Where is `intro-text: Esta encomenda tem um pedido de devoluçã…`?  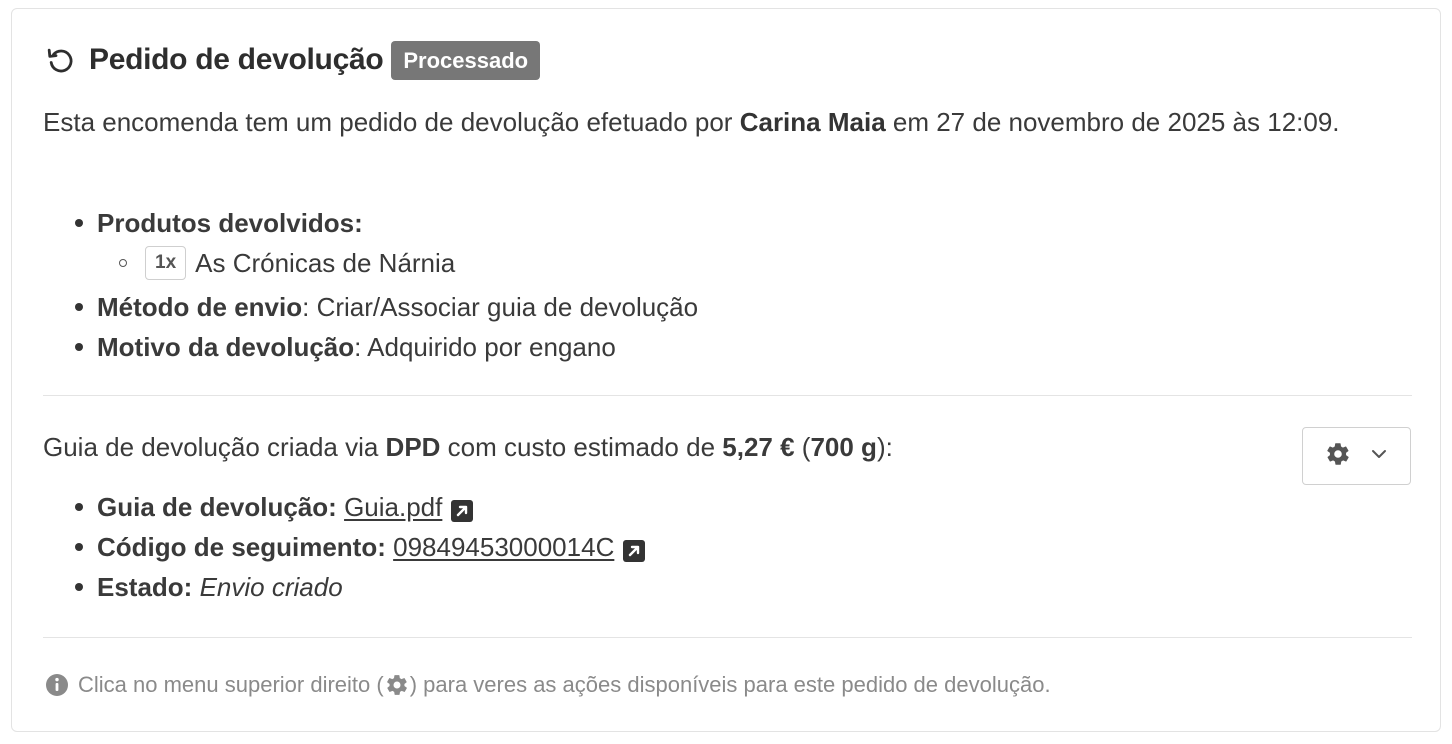 intro-text: Esta encomenda tem um pedido de devoluçã… is located at coordinates (728, 122).